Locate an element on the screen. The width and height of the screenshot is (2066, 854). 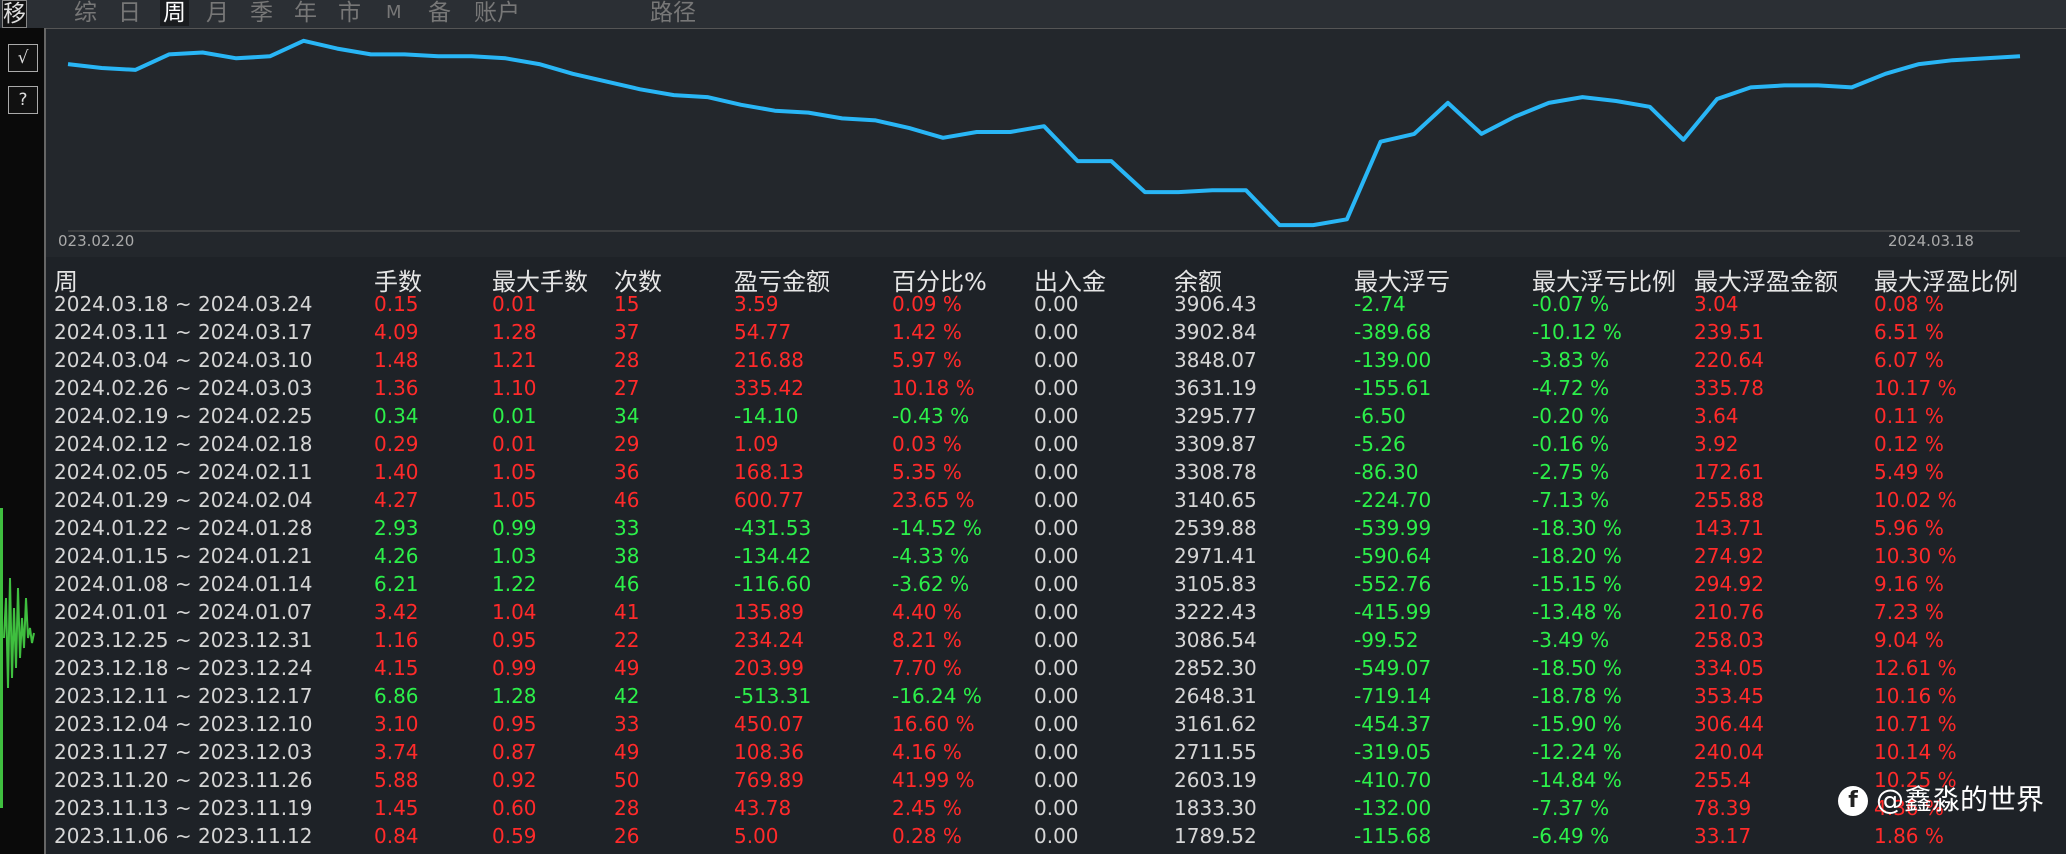
tab-path: 路径 is located at coordinates (673, 13).